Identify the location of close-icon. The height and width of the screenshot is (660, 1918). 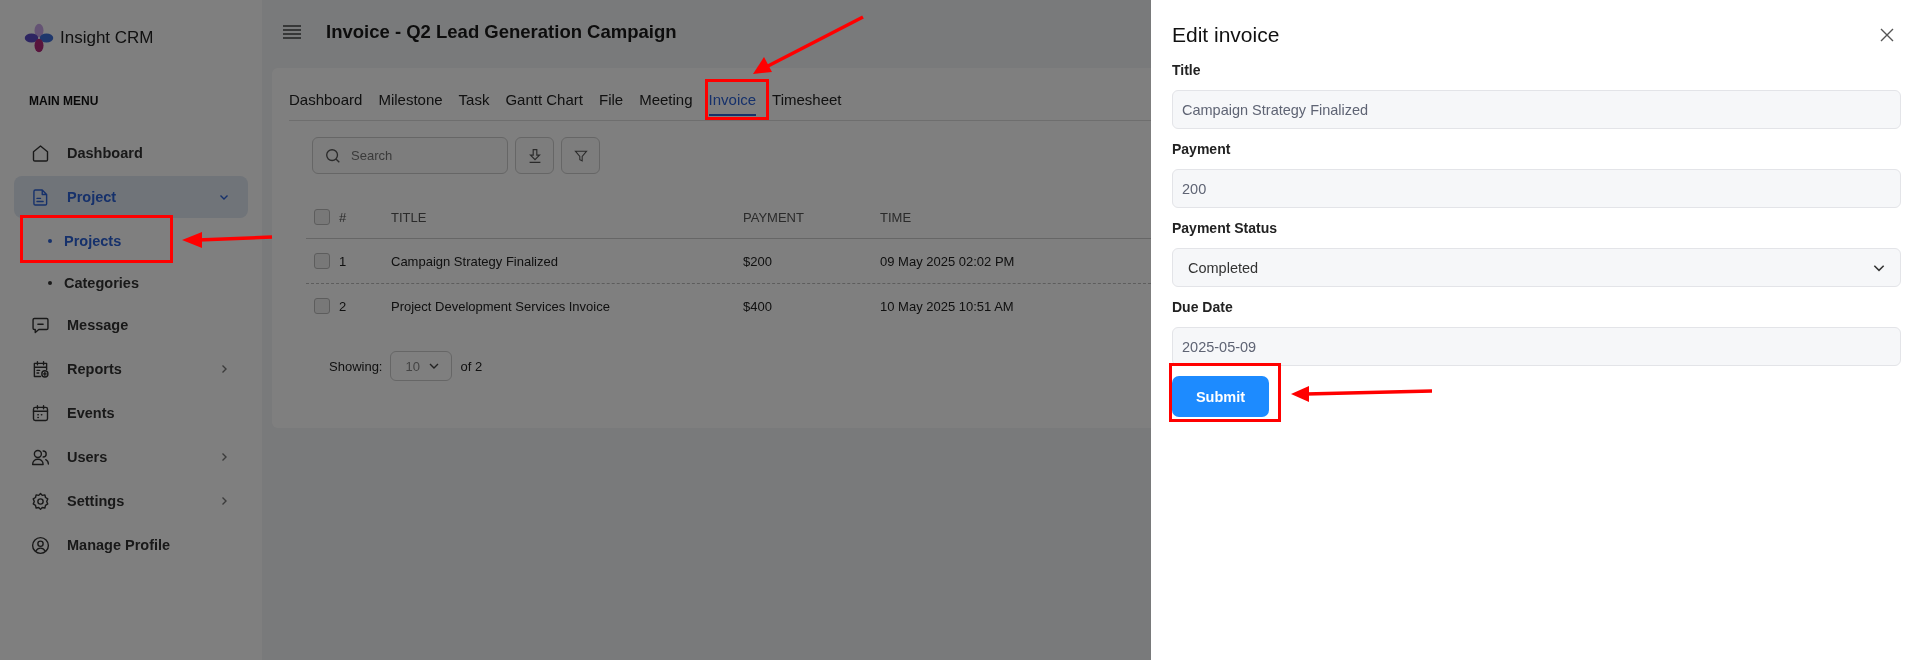
(1887, 35).